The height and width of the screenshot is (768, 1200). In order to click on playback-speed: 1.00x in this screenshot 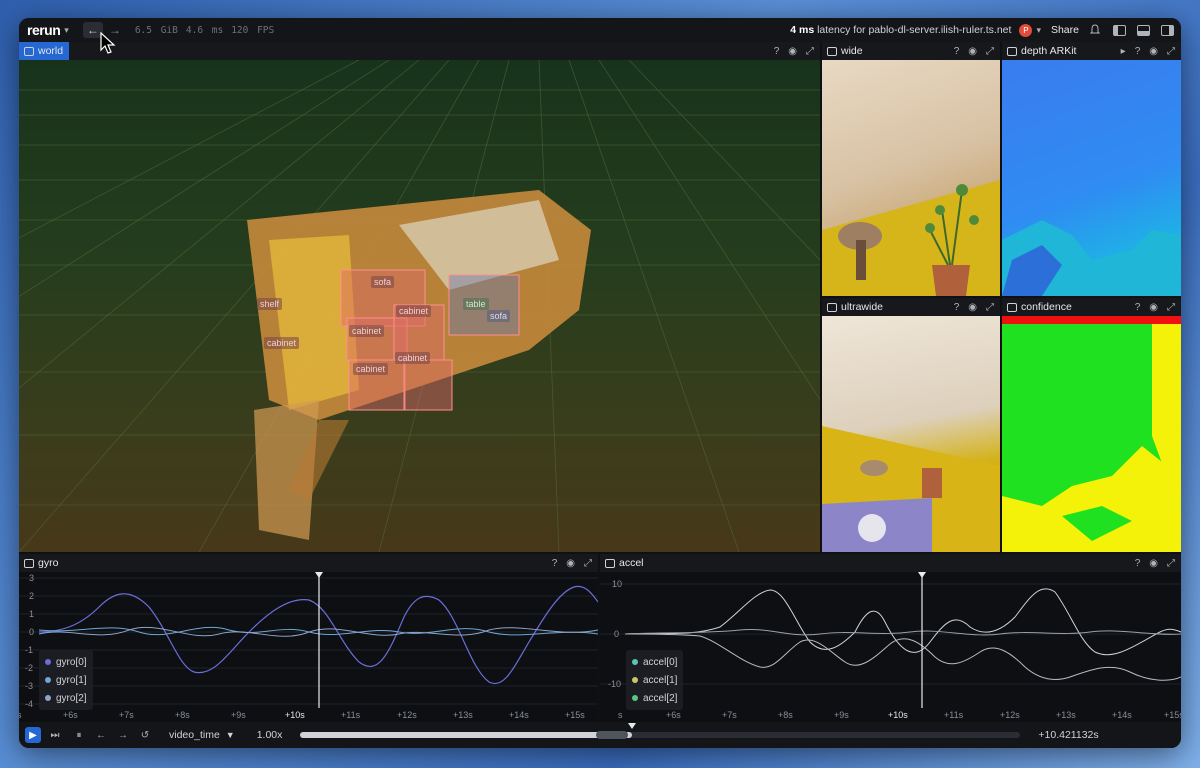, I will do `click(270, 735)`.